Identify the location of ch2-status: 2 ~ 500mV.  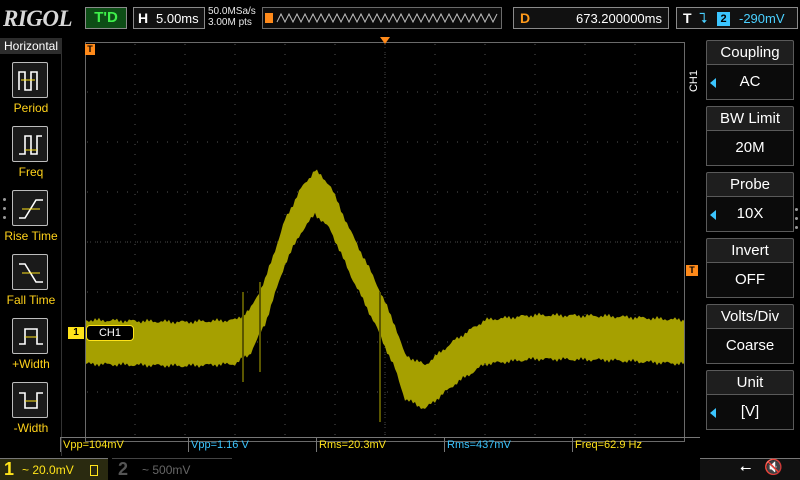
(172, 469).